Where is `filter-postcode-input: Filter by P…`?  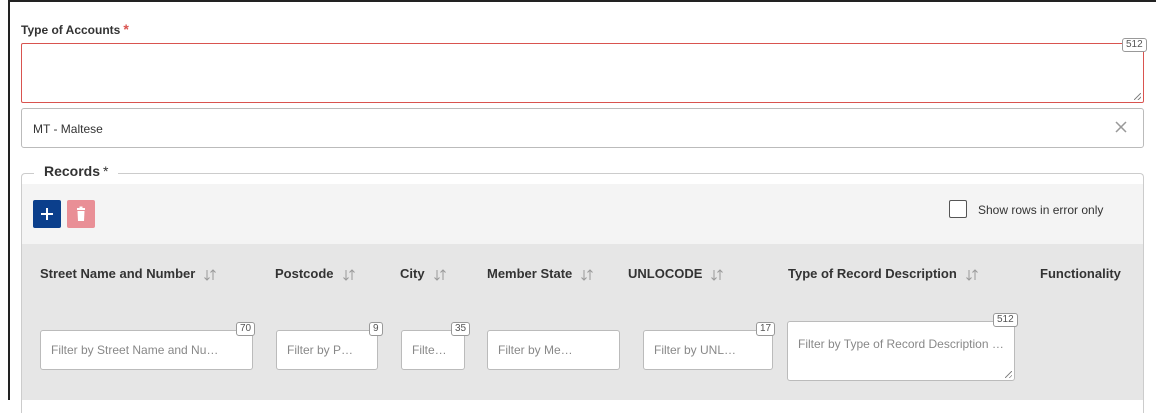
filter-postcode-input: Filter by P… is located at coordinates (327, 350).